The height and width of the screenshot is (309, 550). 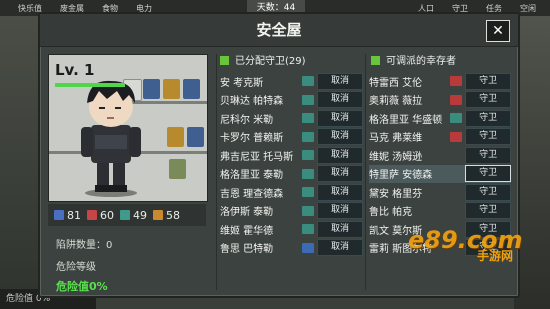 What do you see at coordinates (292, 229) in the screenshot?
I see `list-item: 维姬 霍华德 取消` at bounding box center [292, 229].